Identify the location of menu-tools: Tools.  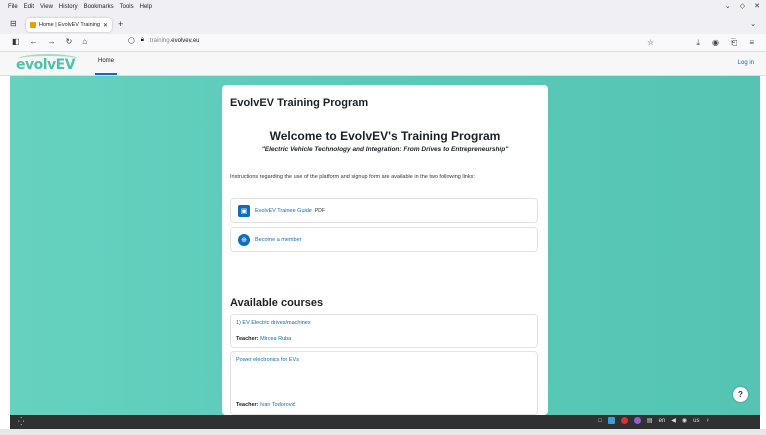
(127, 7).